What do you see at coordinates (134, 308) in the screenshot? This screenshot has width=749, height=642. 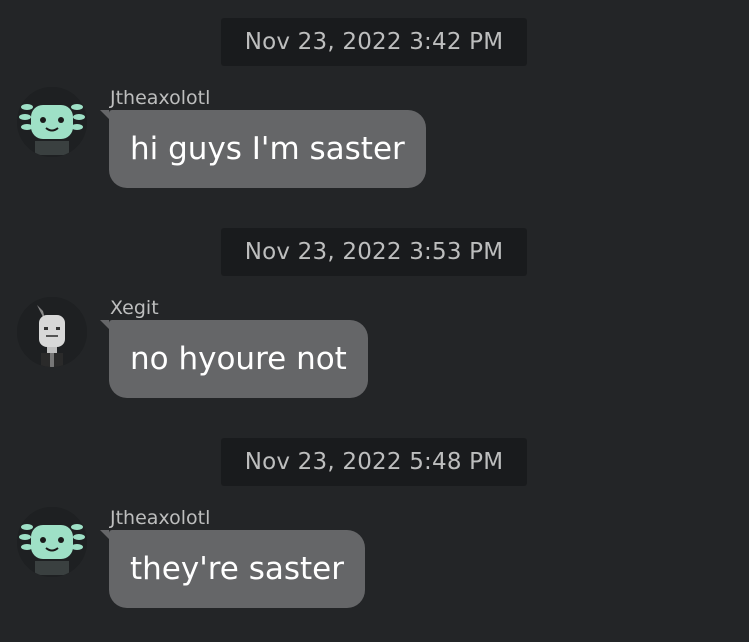 I see `username: Xegit` at bounding box center [134, 308].